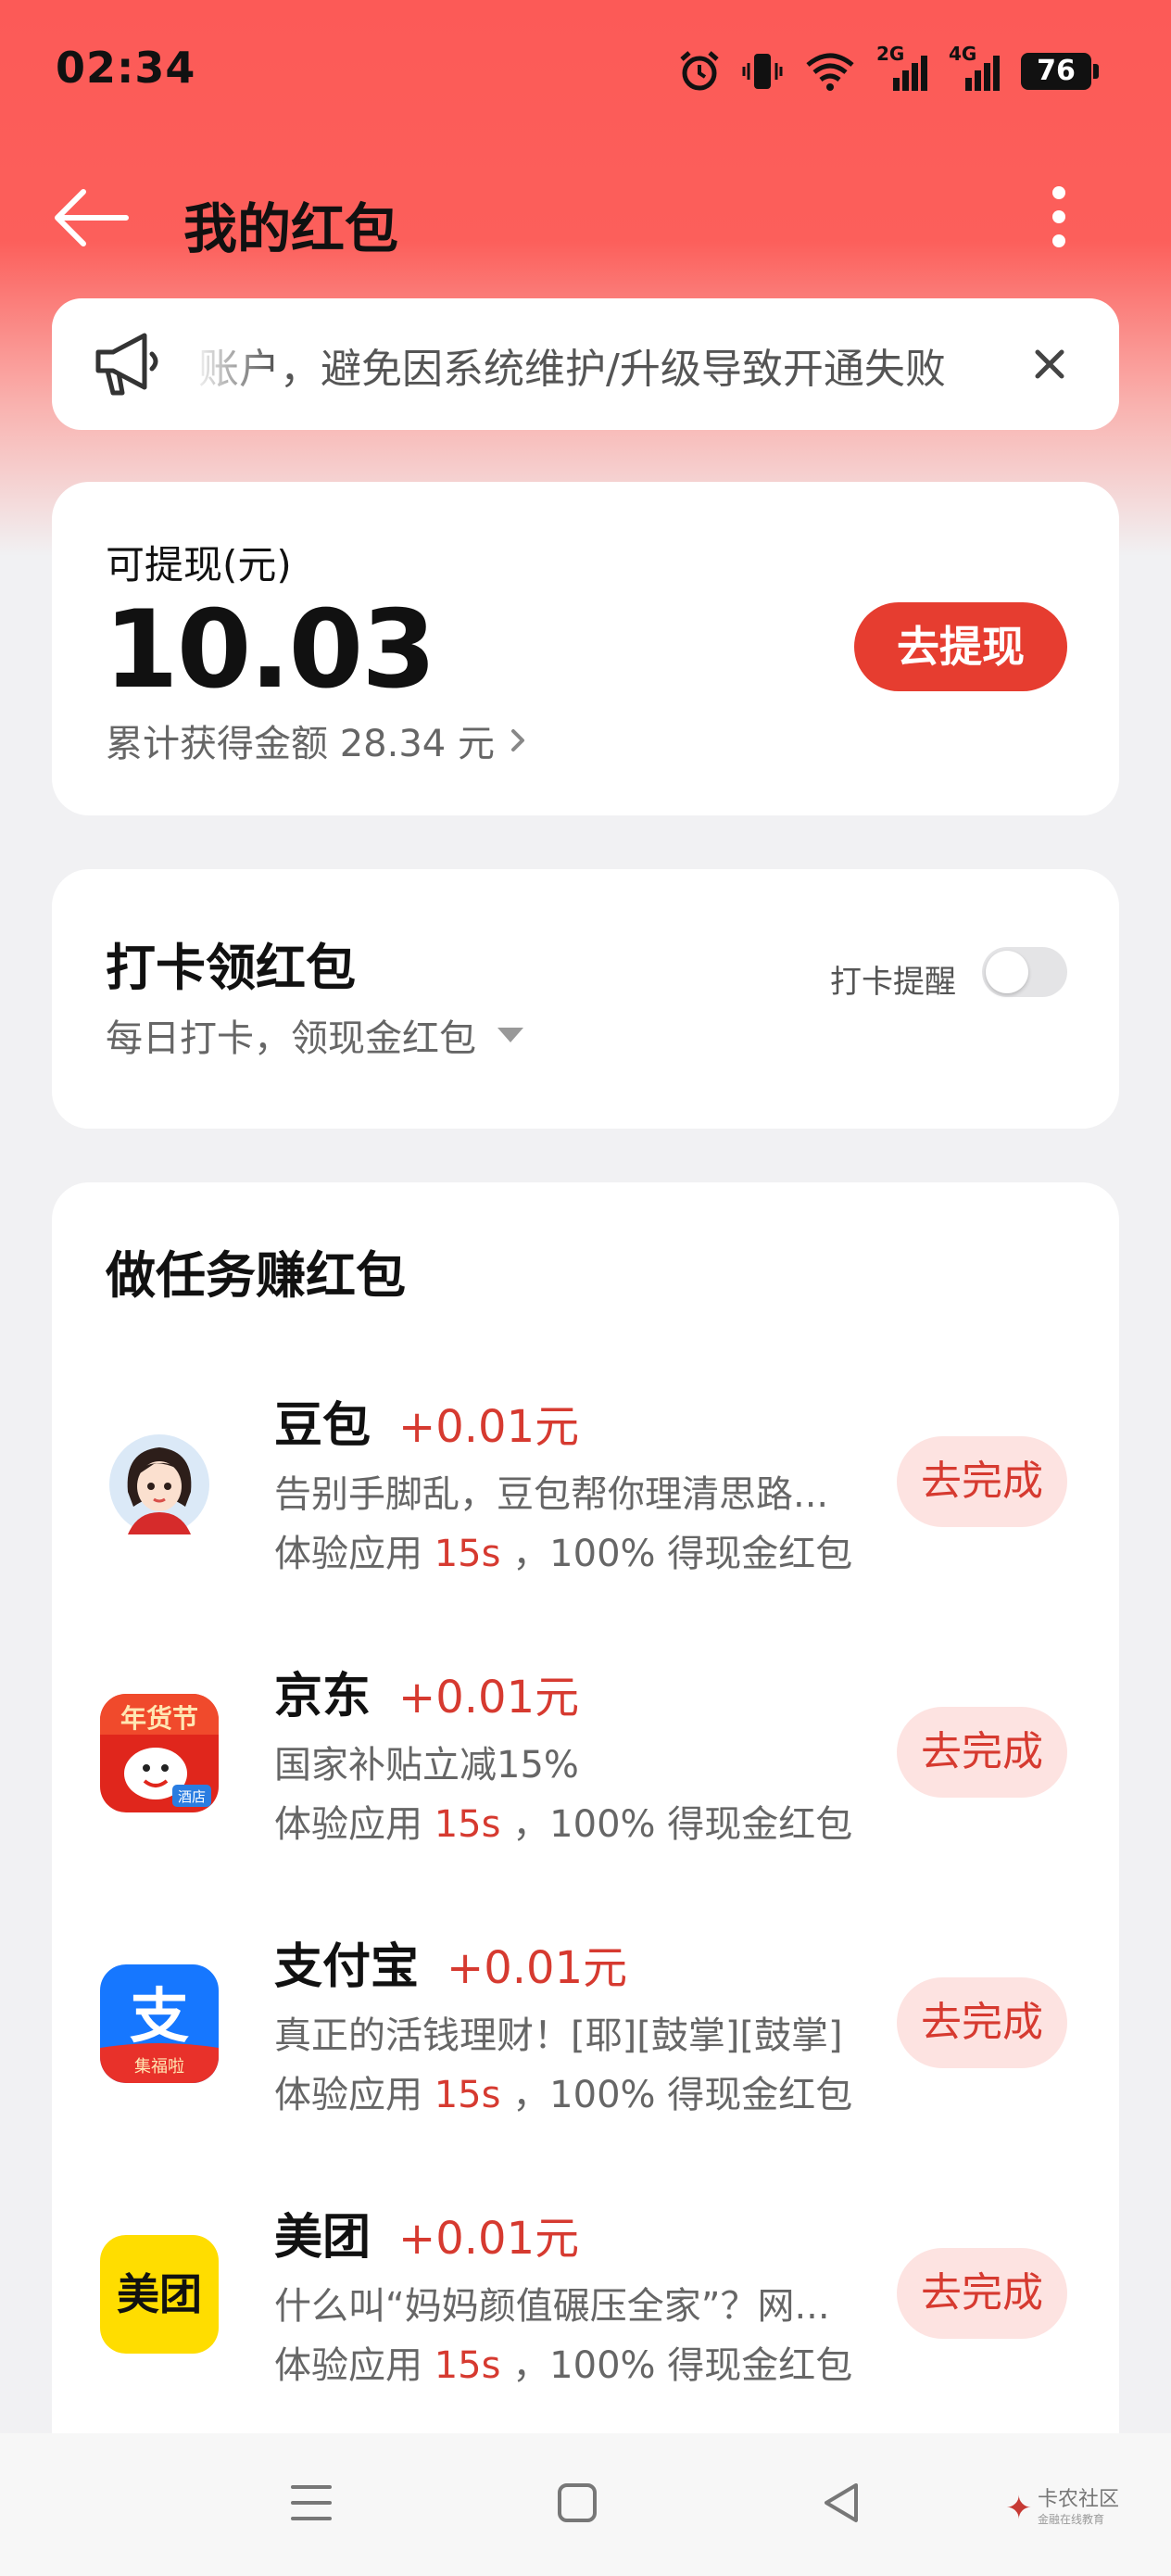 This screenshot has width=1171, height=2576. I want to click on alarm-icon, so click(700, 71).